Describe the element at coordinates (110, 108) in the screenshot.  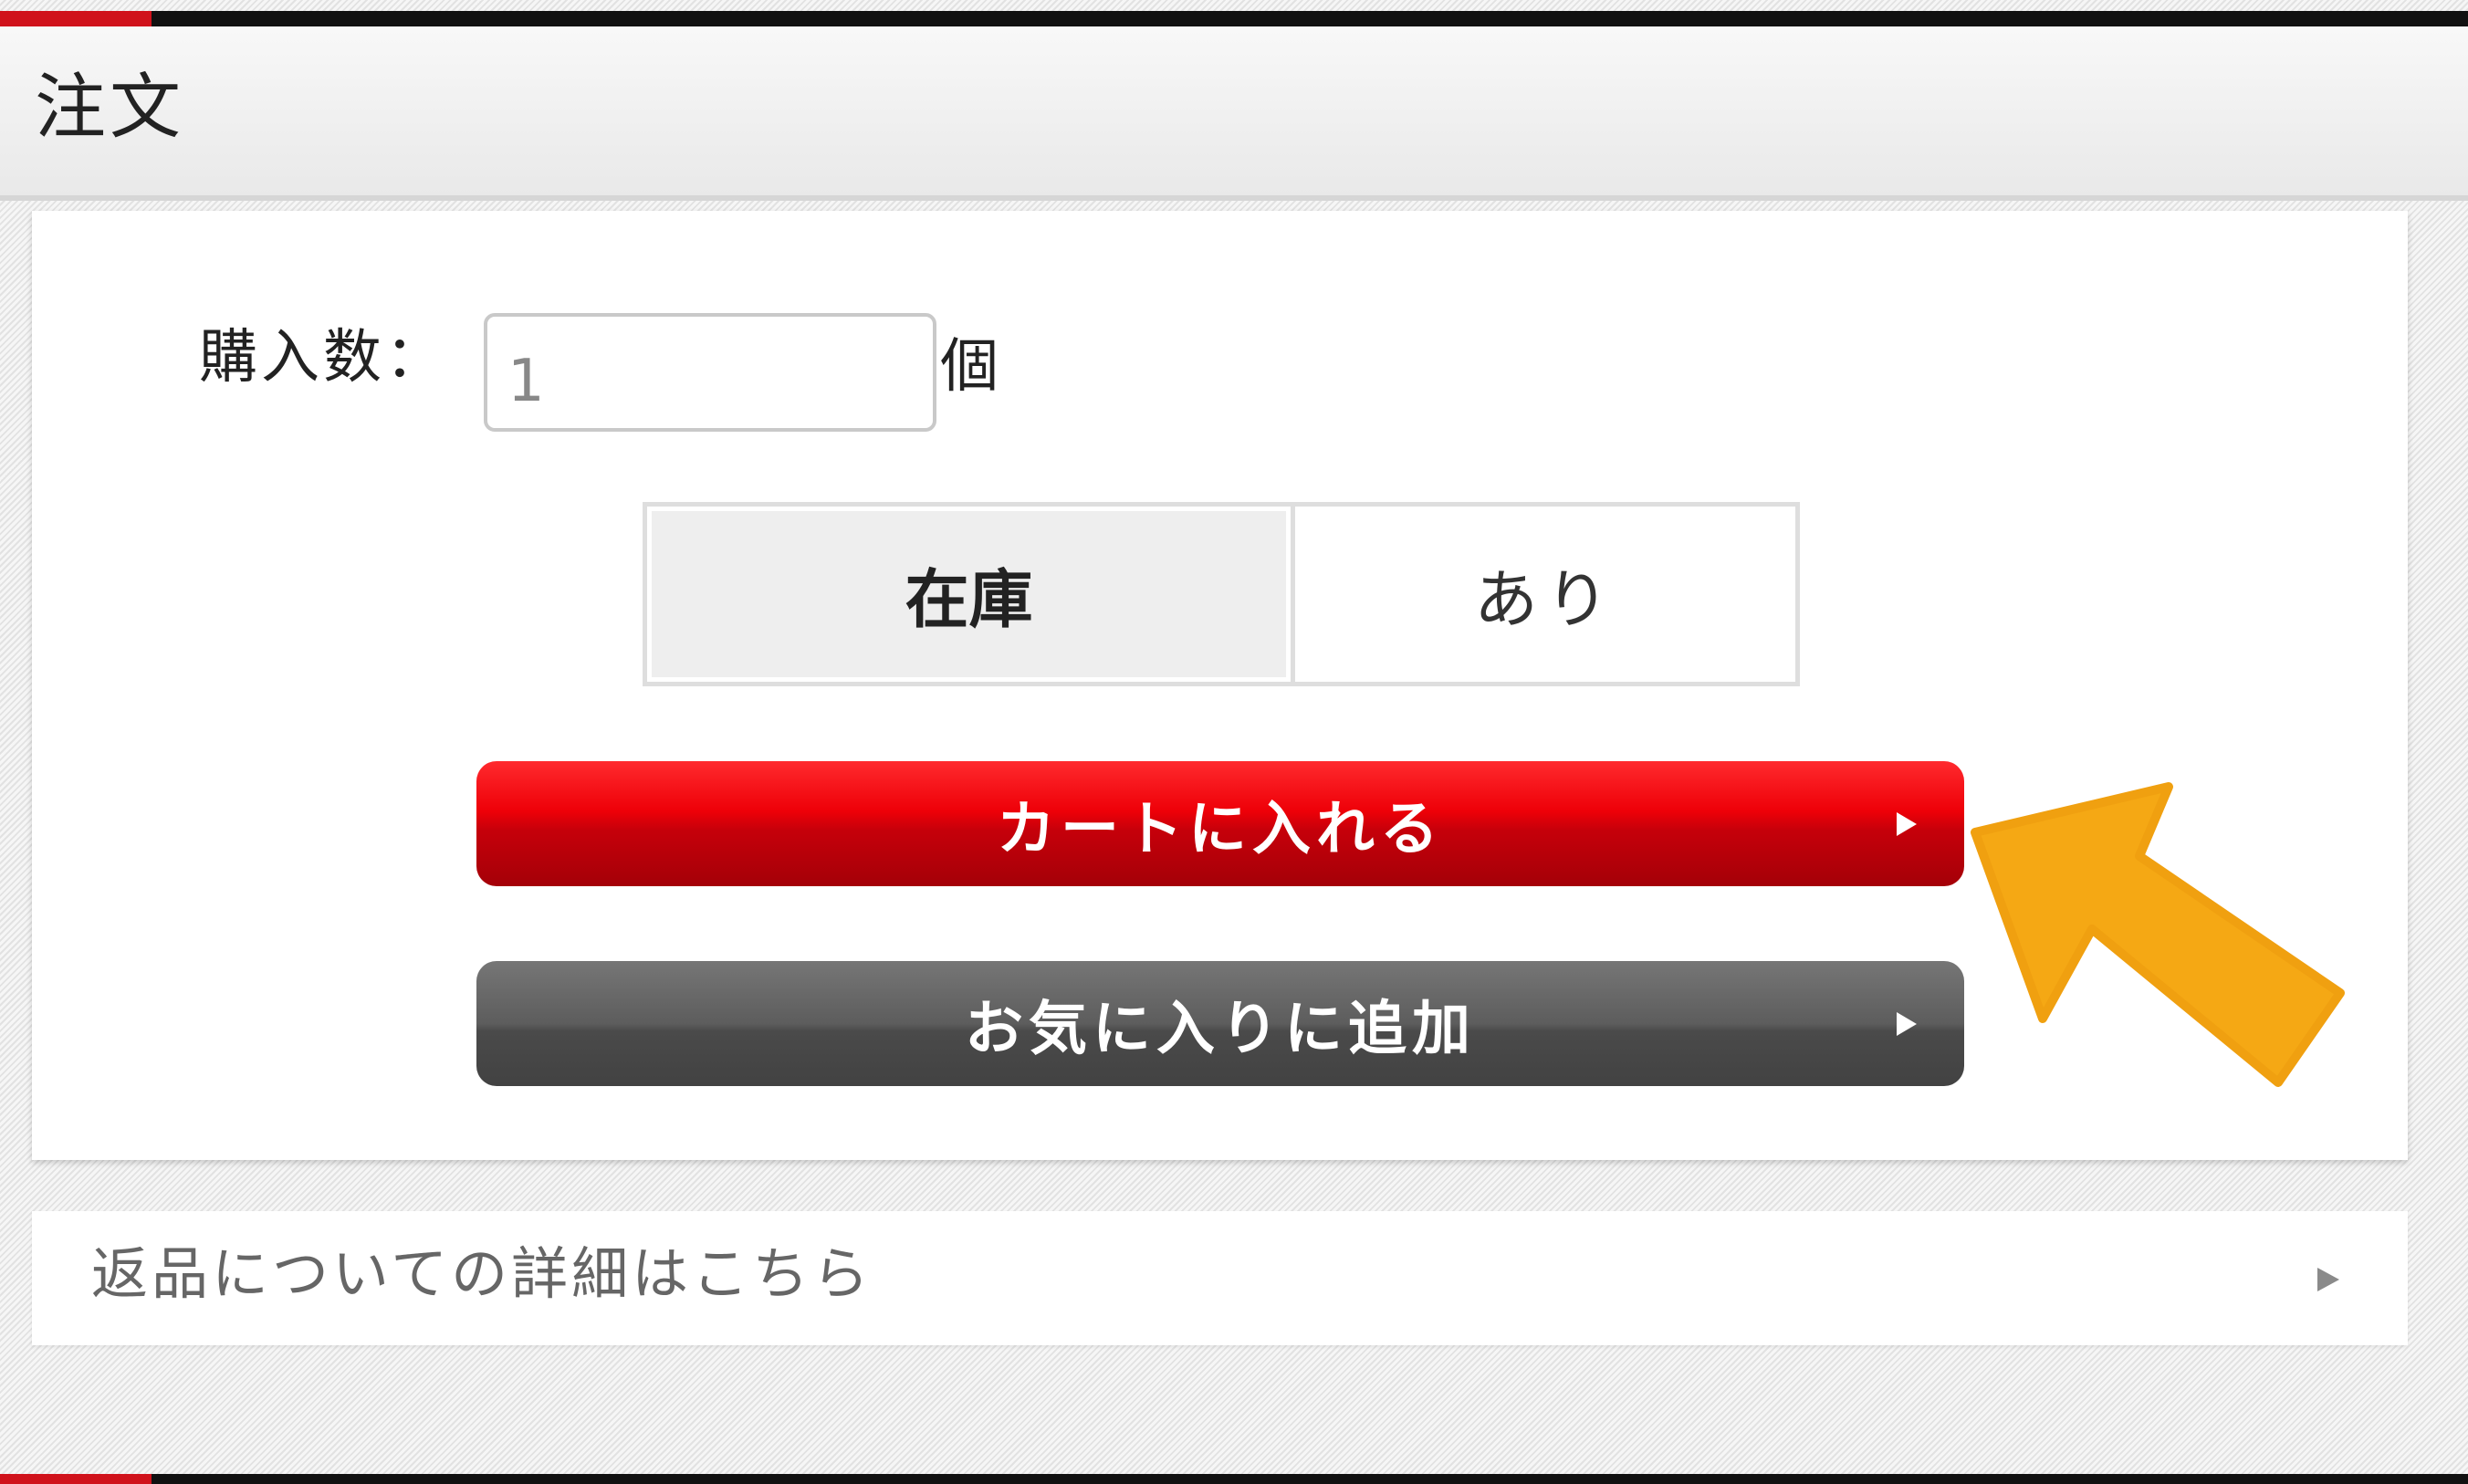
I see `section-title: 注文` at that location.